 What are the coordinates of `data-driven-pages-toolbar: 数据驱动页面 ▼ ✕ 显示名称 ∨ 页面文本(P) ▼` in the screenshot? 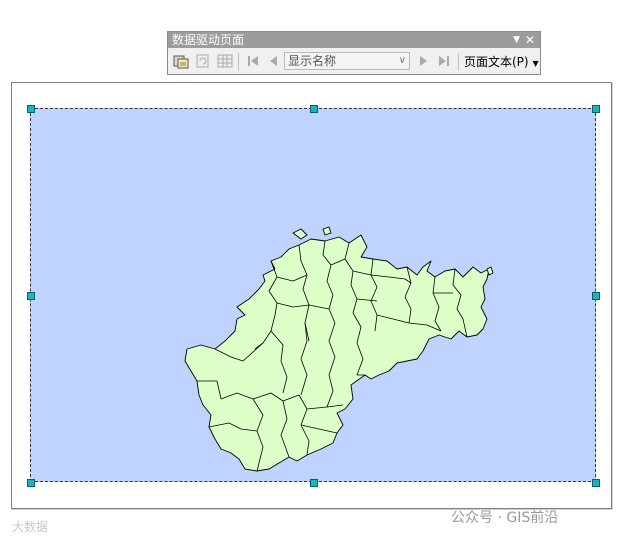 It's located at (354, 53).